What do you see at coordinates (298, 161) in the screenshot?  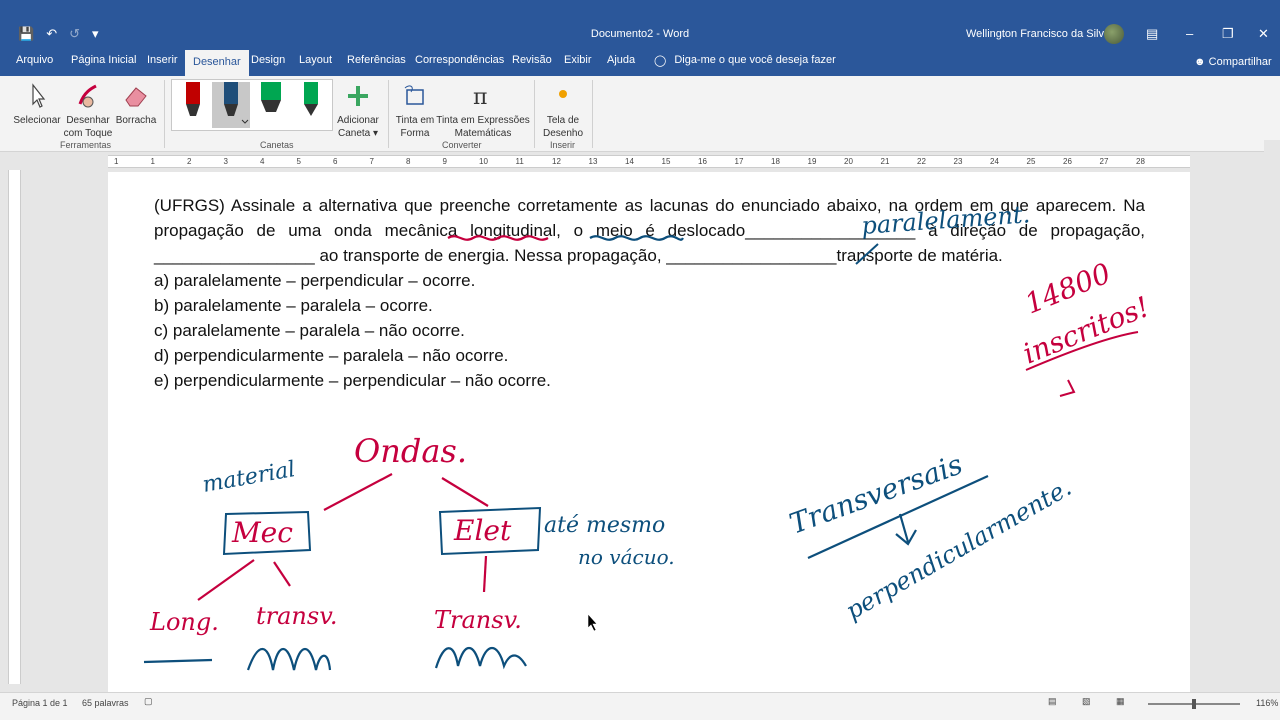 I see `ruler-number: 5` at bounding box center [298, 161].